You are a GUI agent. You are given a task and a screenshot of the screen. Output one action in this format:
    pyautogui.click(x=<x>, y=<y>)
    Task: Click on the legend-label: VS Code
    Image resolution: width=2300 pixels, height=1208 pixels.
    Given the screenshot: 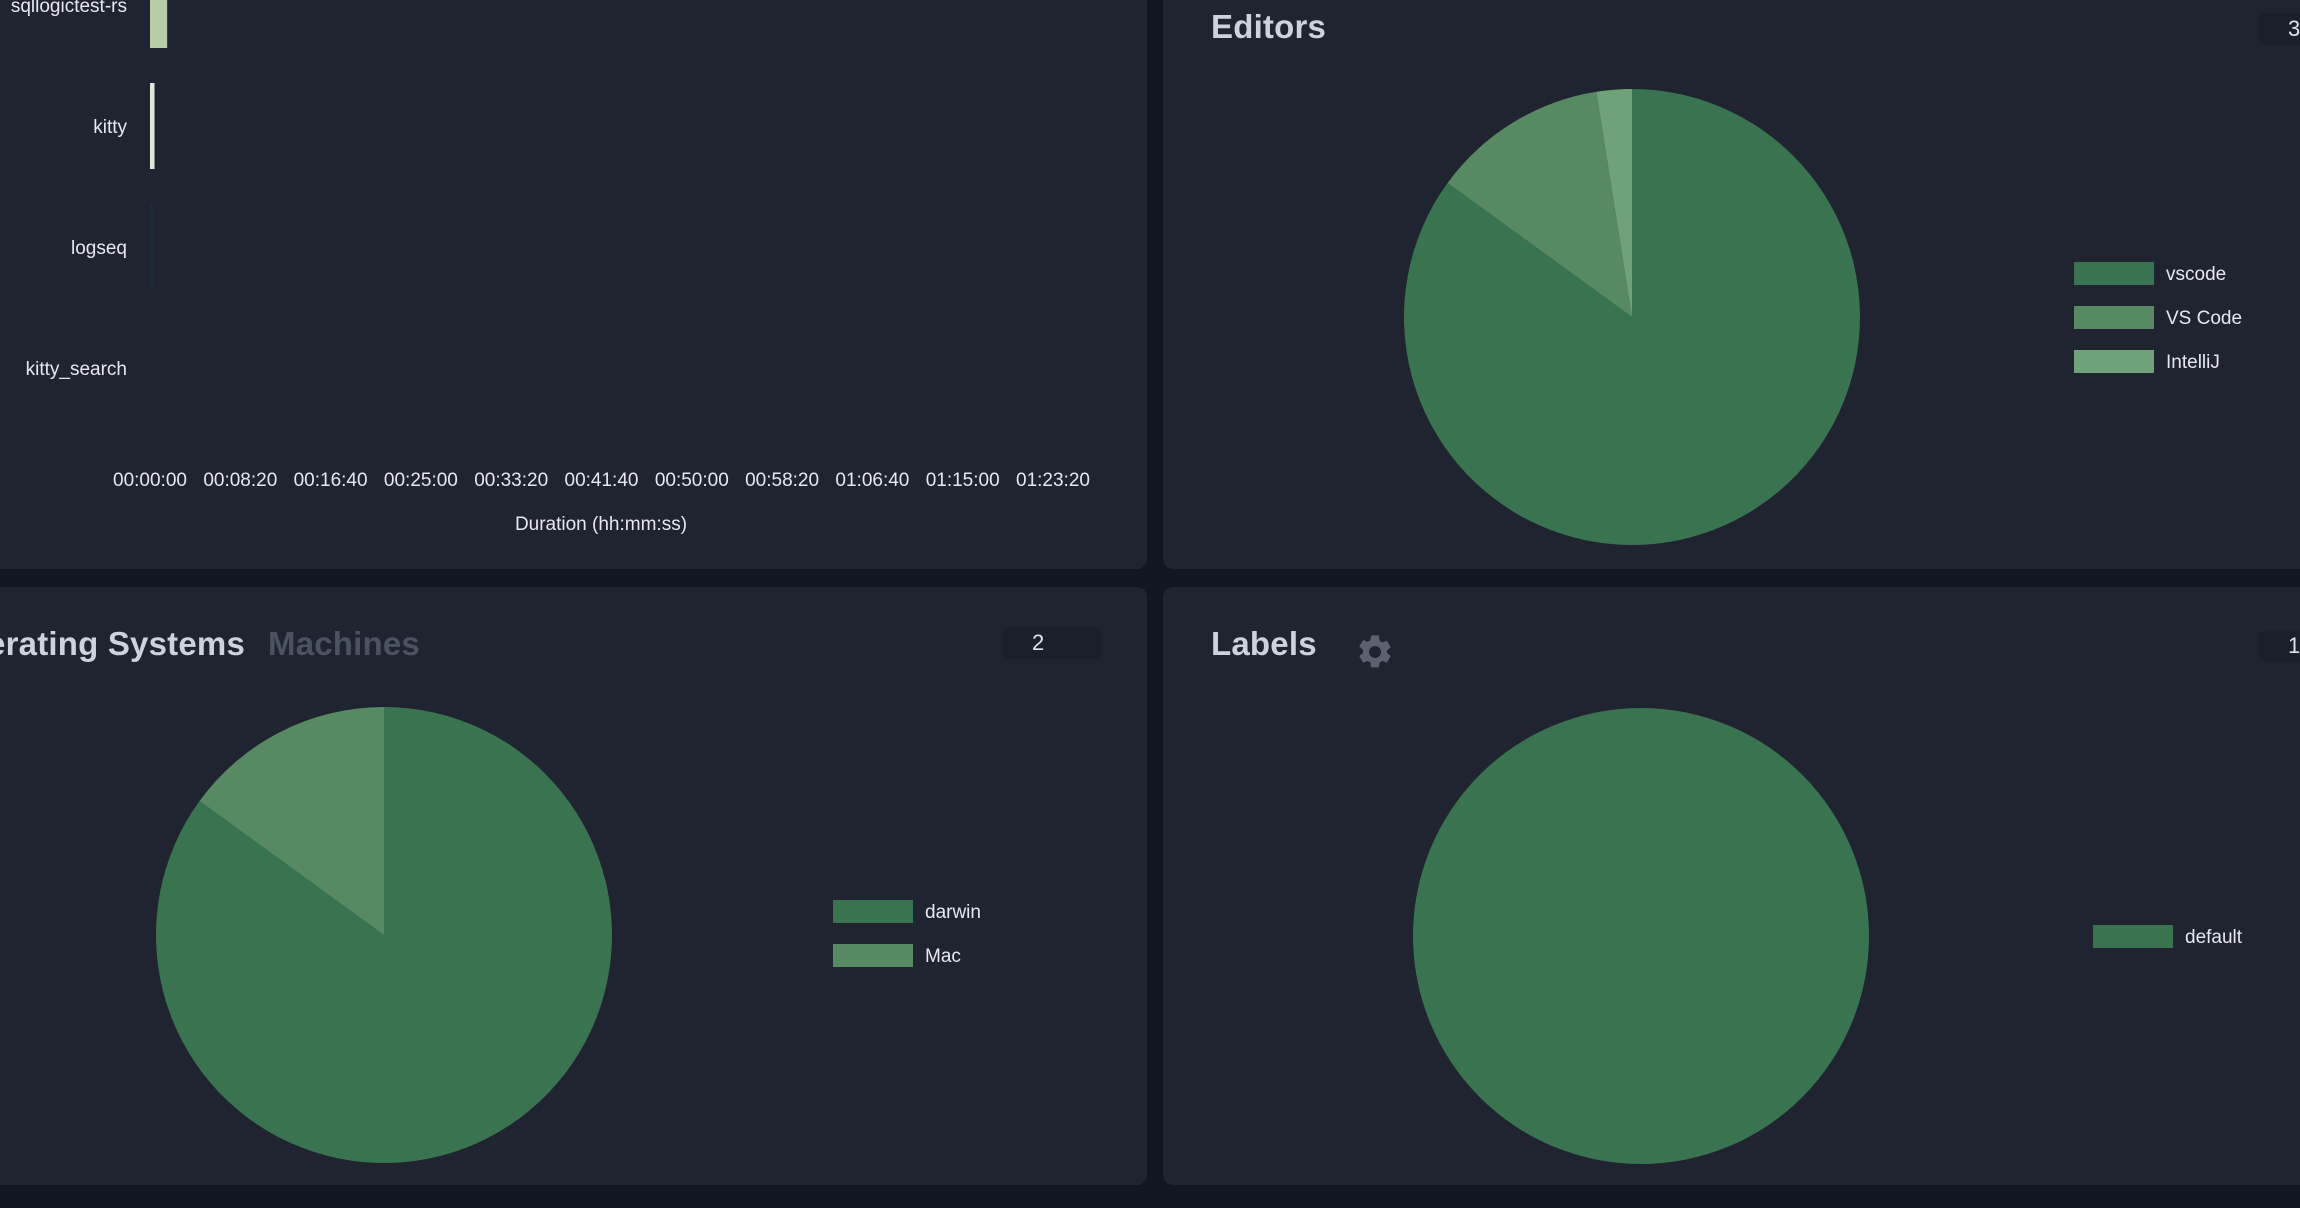 What is the action you would take?
    pyautogui.click(x=2204, y=318)
    